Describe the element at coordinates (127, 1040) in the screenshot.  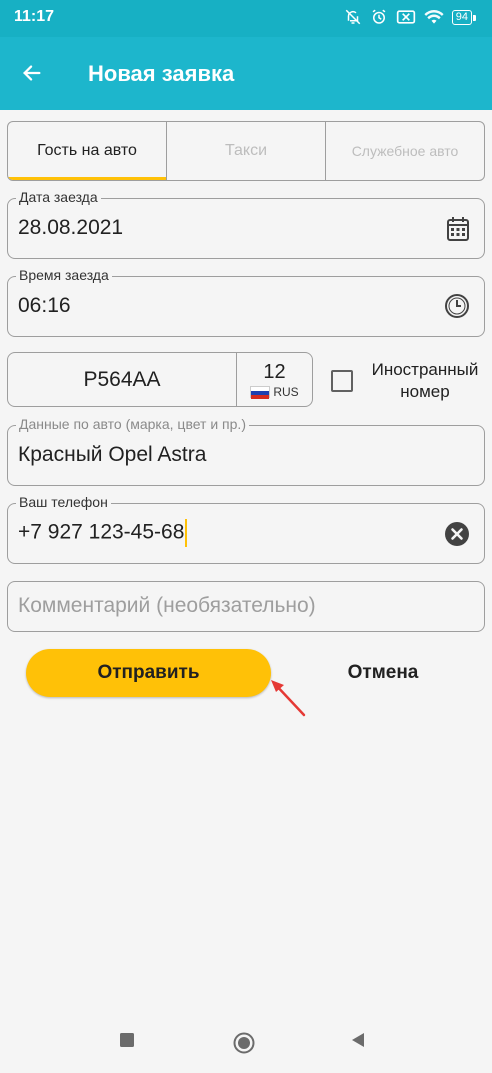
I see `recents-icon` at that location.